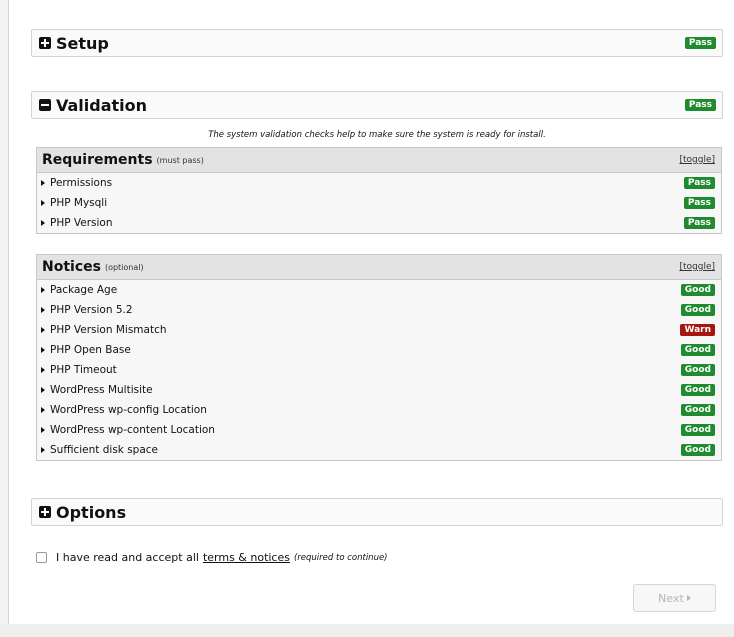  I want to click on accept-terms-checkbox, so click(41, 557).